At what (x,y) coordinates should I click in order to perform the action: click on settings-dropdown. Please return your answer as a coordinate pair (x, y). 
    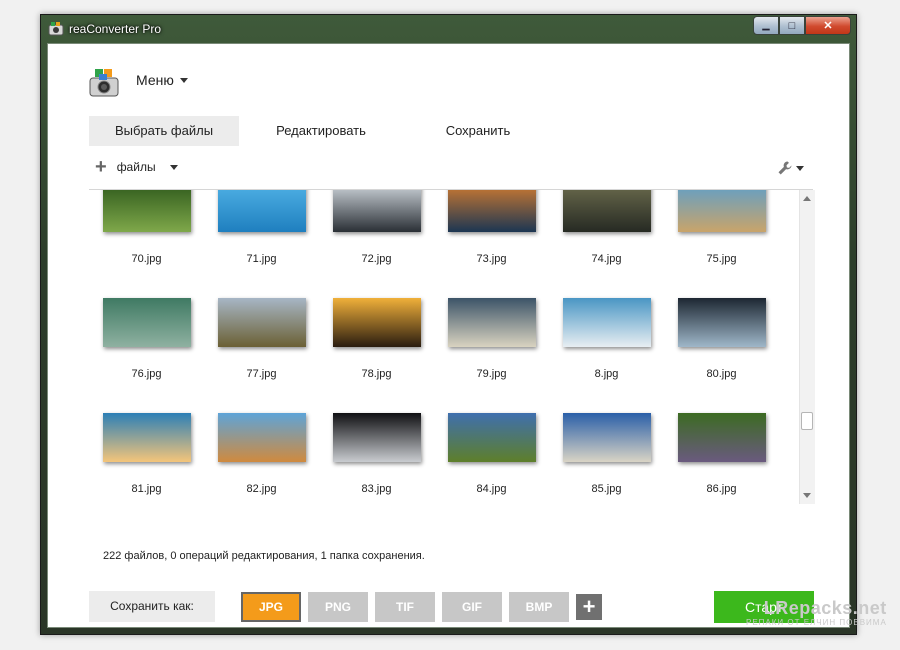
    Looking at the image, I should click on (790, 168).